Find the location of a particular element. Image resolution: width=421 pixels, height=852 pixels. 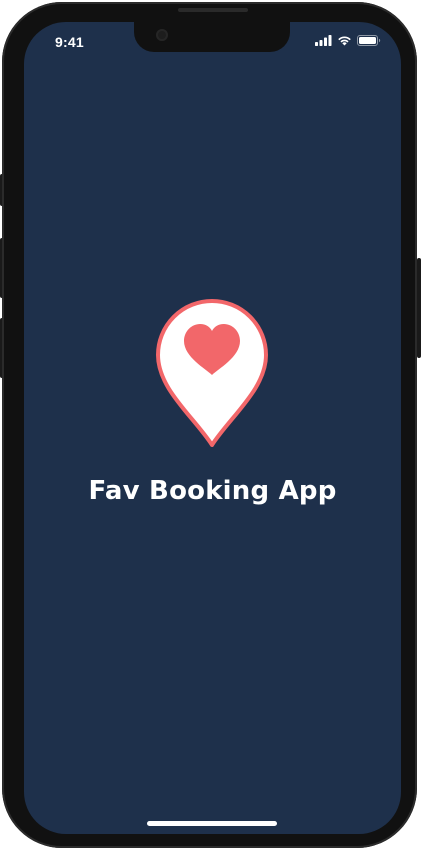

power-button is located at coordinates (419, 308).